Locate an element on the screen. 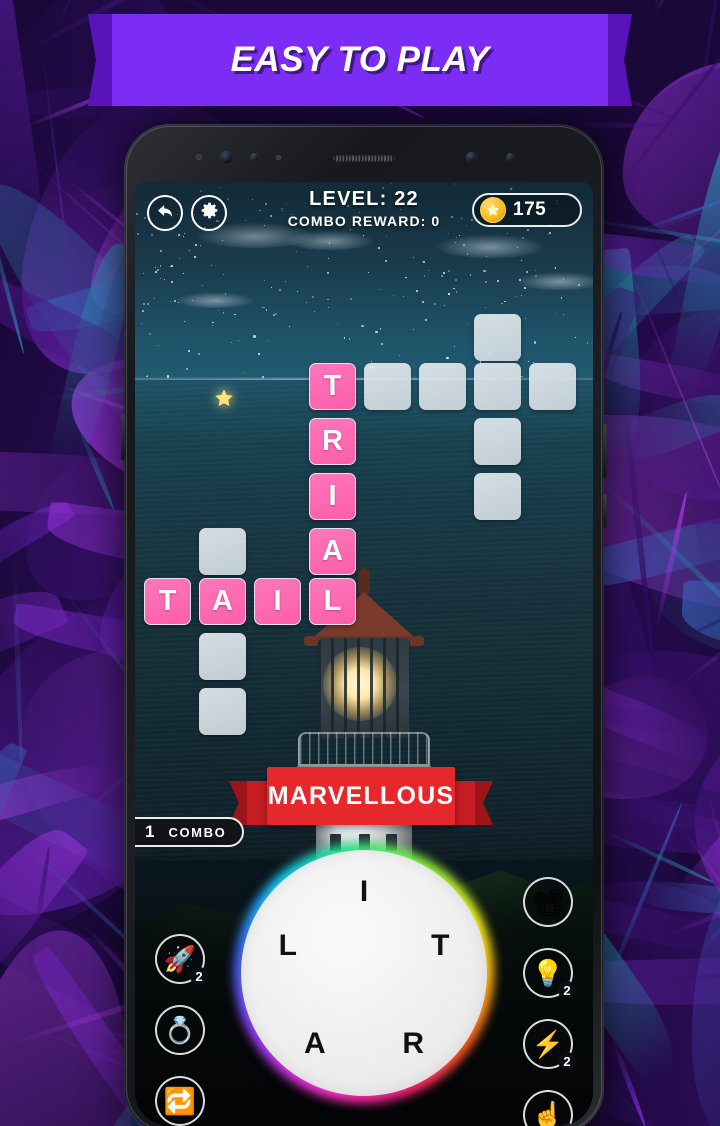 This screenshot has width=720, height=1126. wheel-letter-a: A is located at coordinates (315, 1044).